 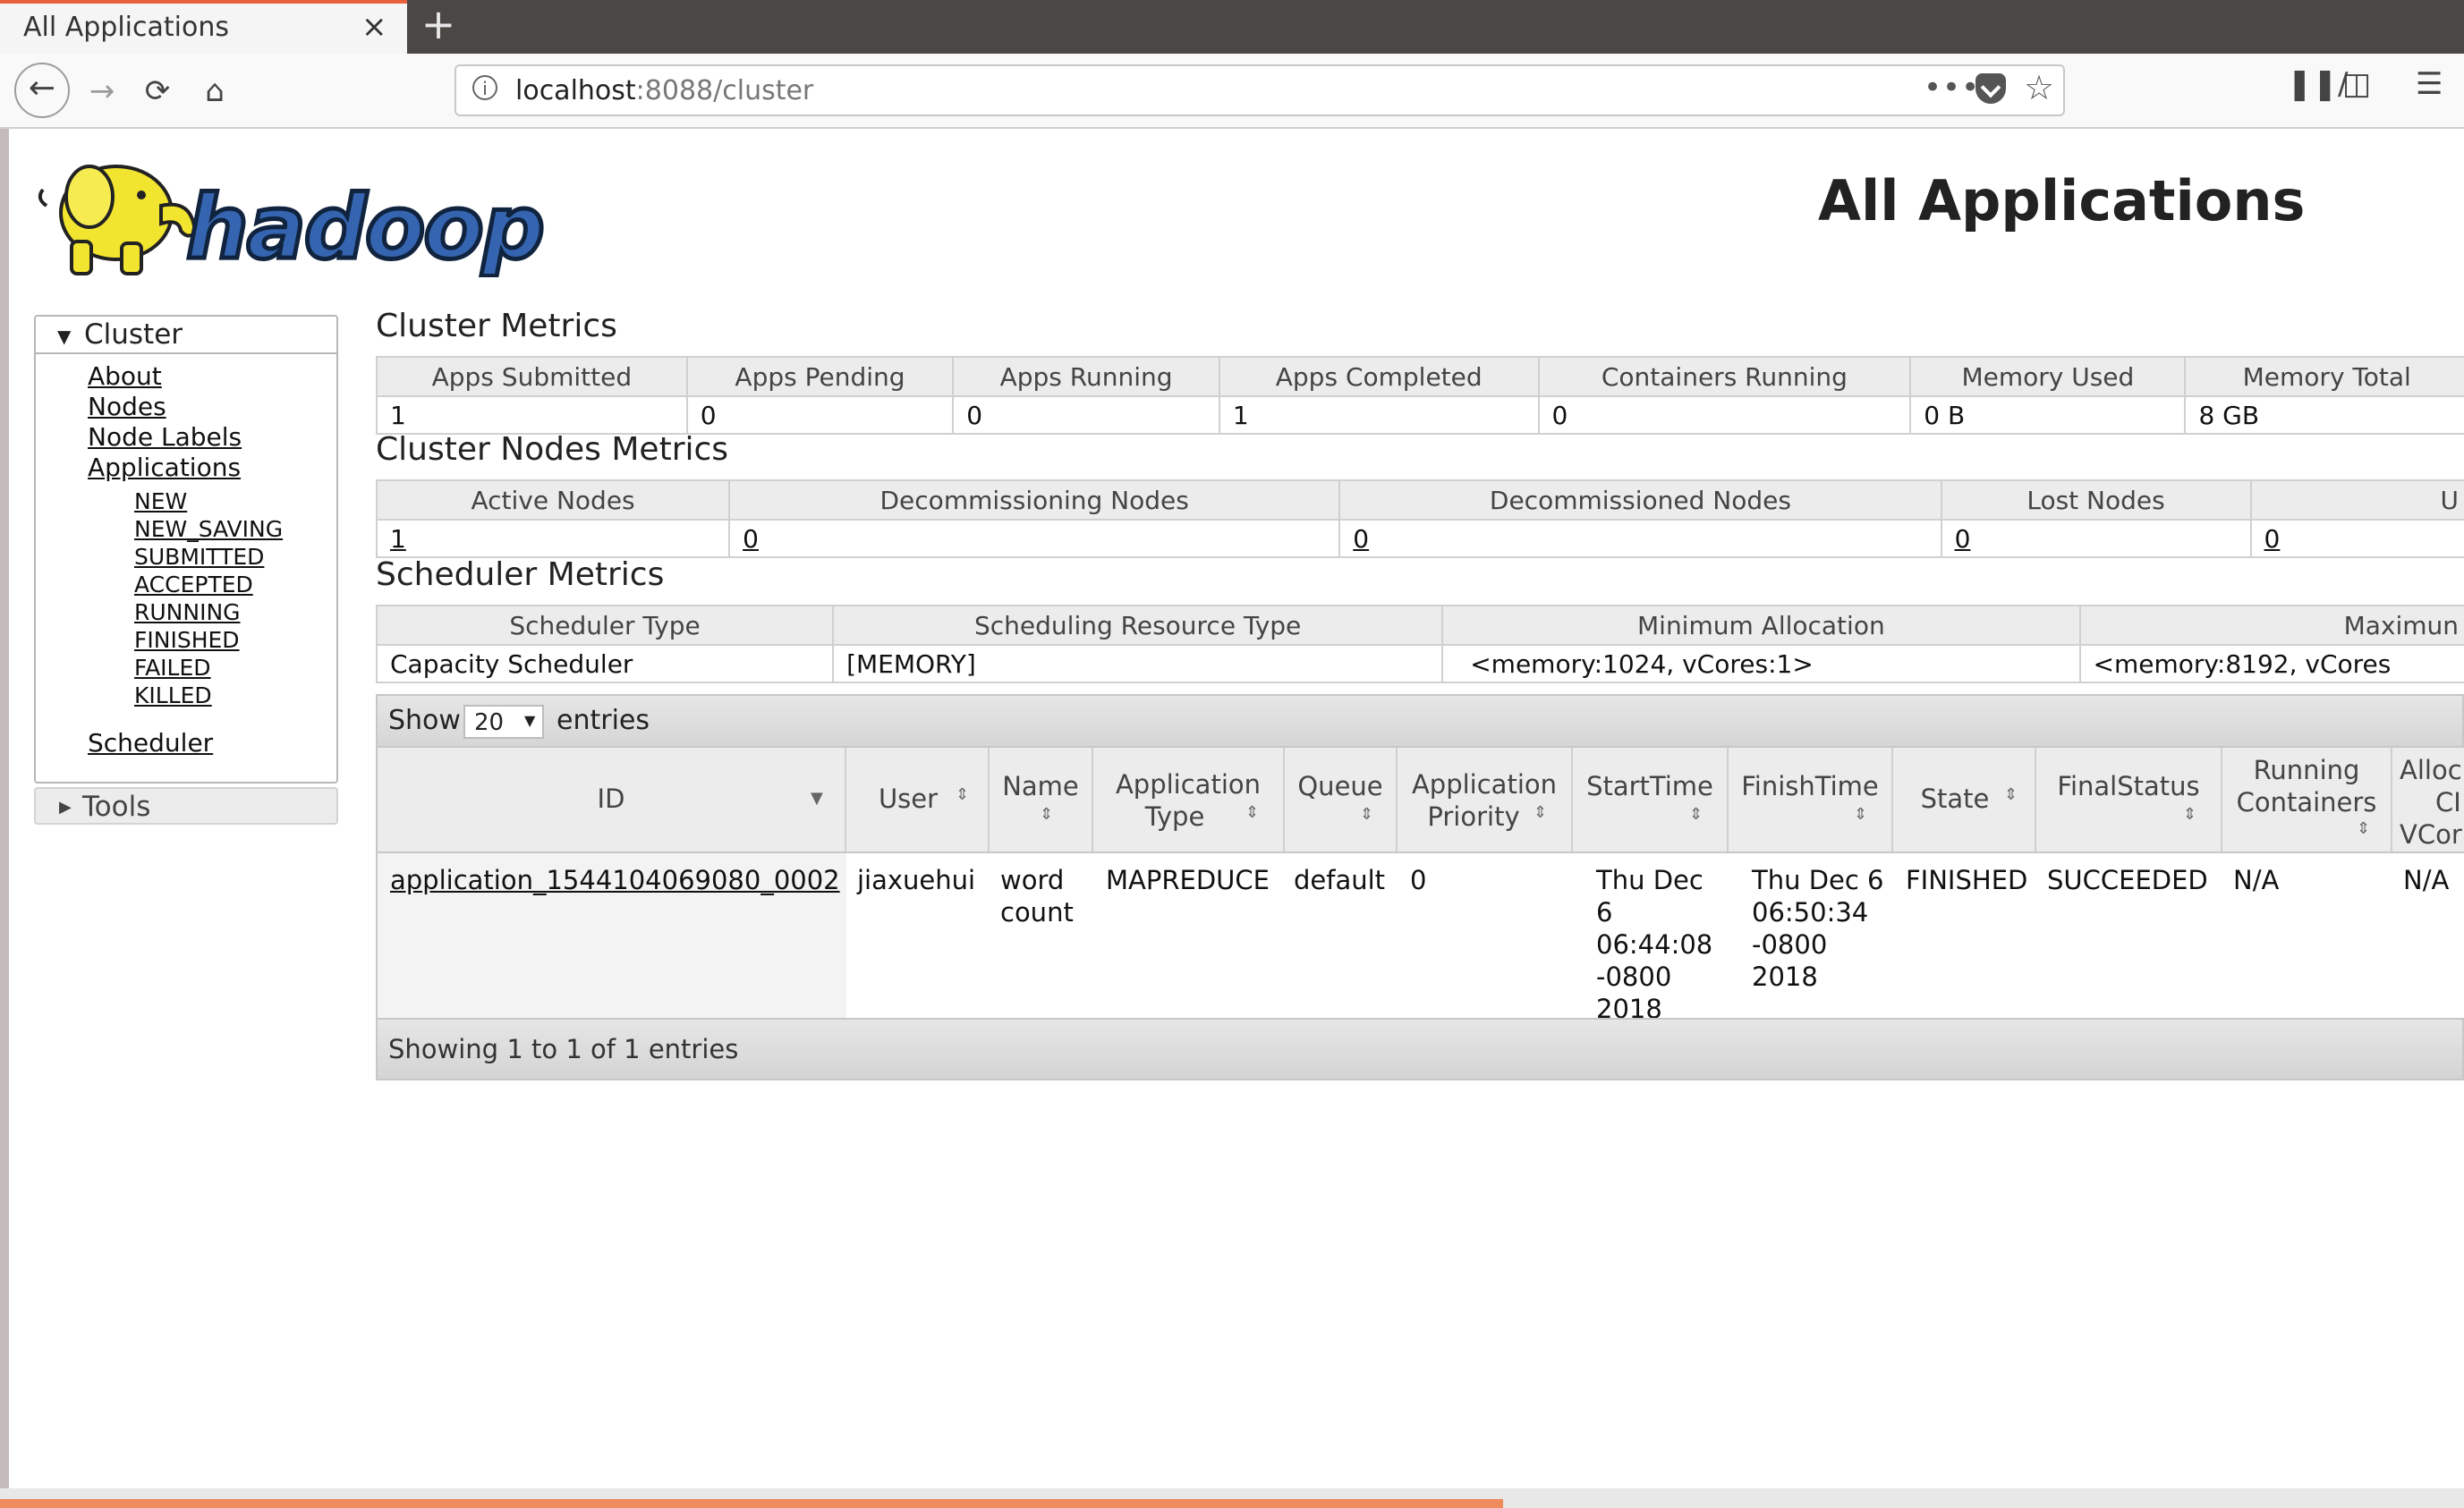 What do you see at coordinates (603, 720) in the screenshot?
I see `entries-label: entries` at bounding box center [603, 720].